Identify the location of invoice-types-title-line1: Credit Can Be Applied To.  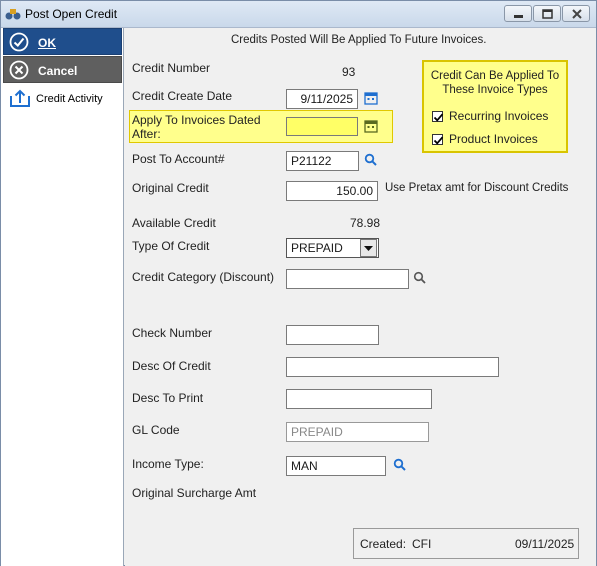
(495, 76).